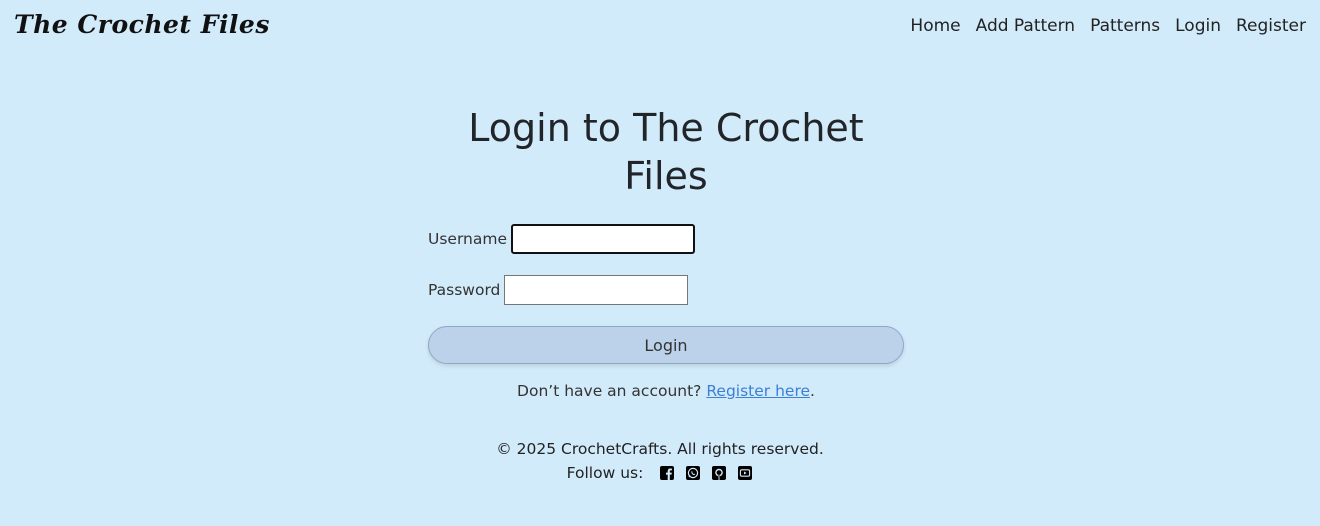 The width and height of the screenshot is (1320, 526). Describe the element at coordinates (605, 473) in the screenshot. I see `follow-label: Follow us:` at that location.